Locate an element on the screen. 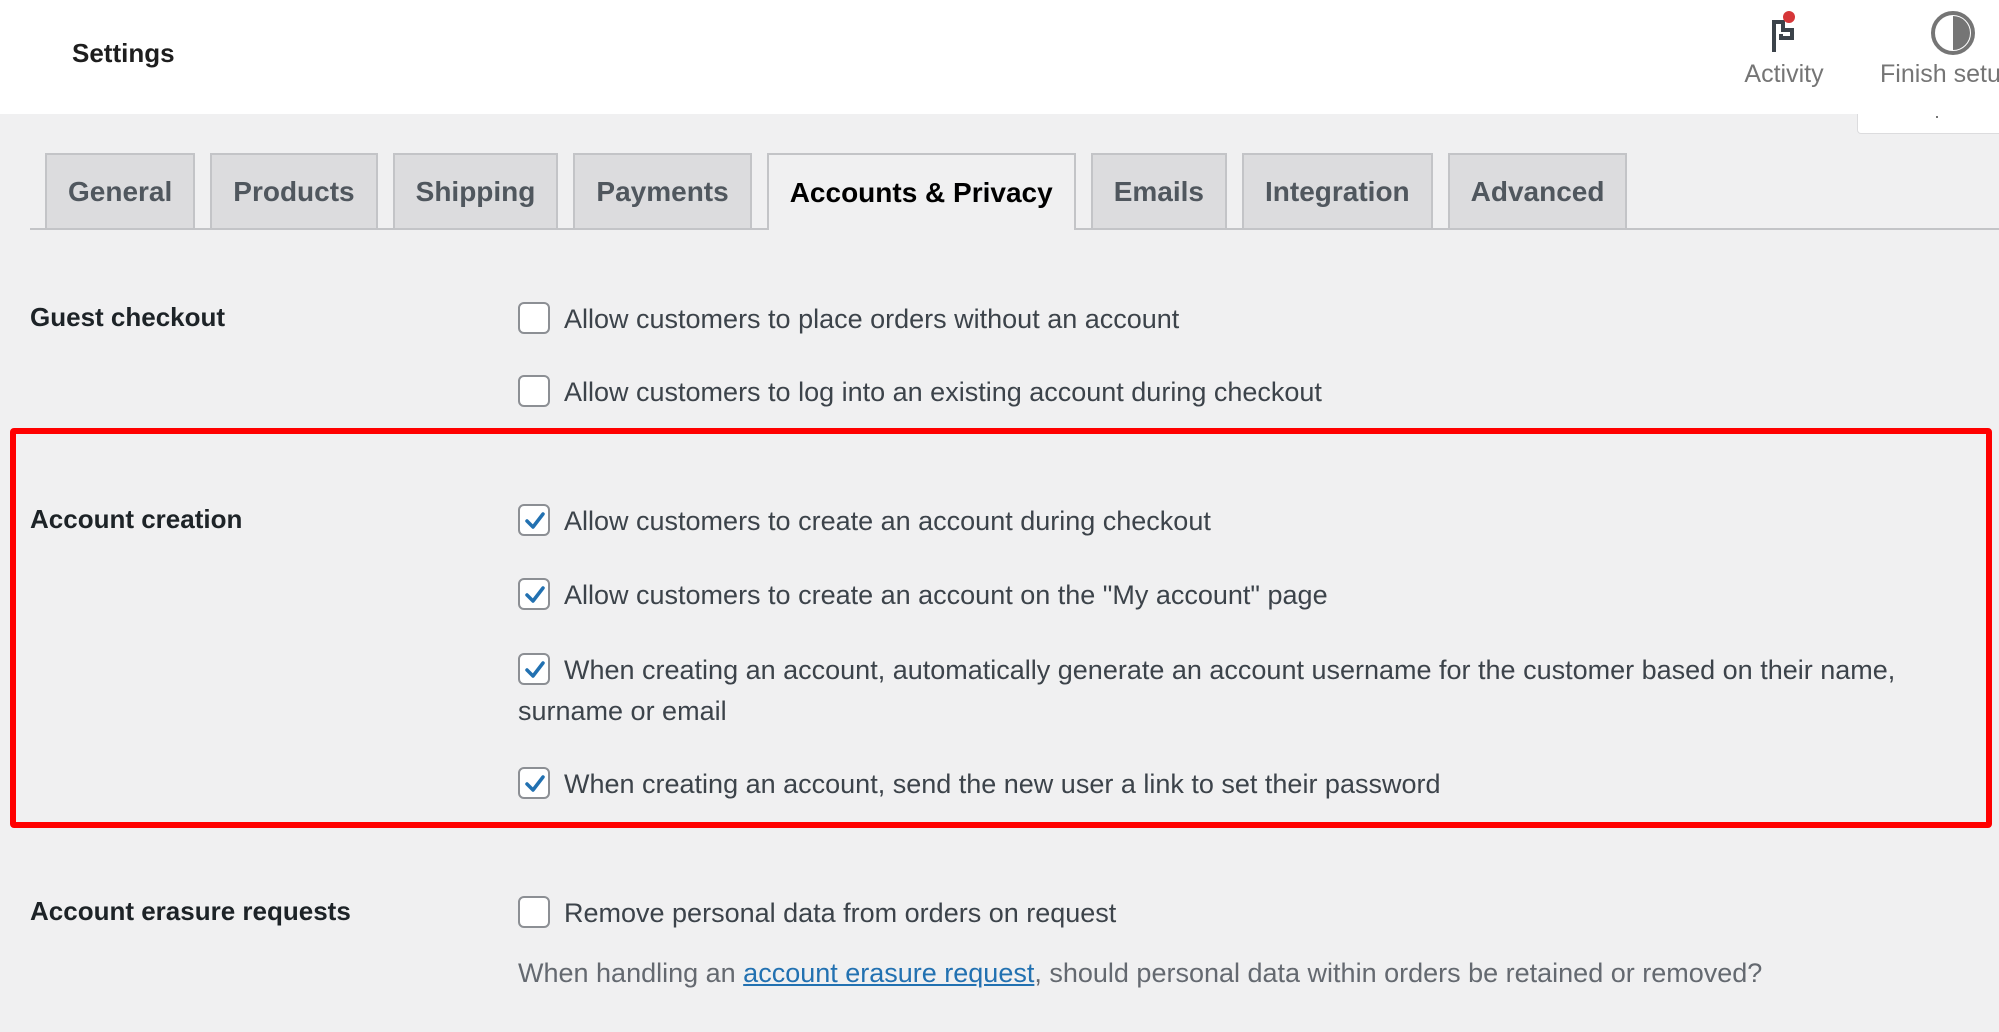  tab-emails: Emails is located at coordinates (1158, 190).